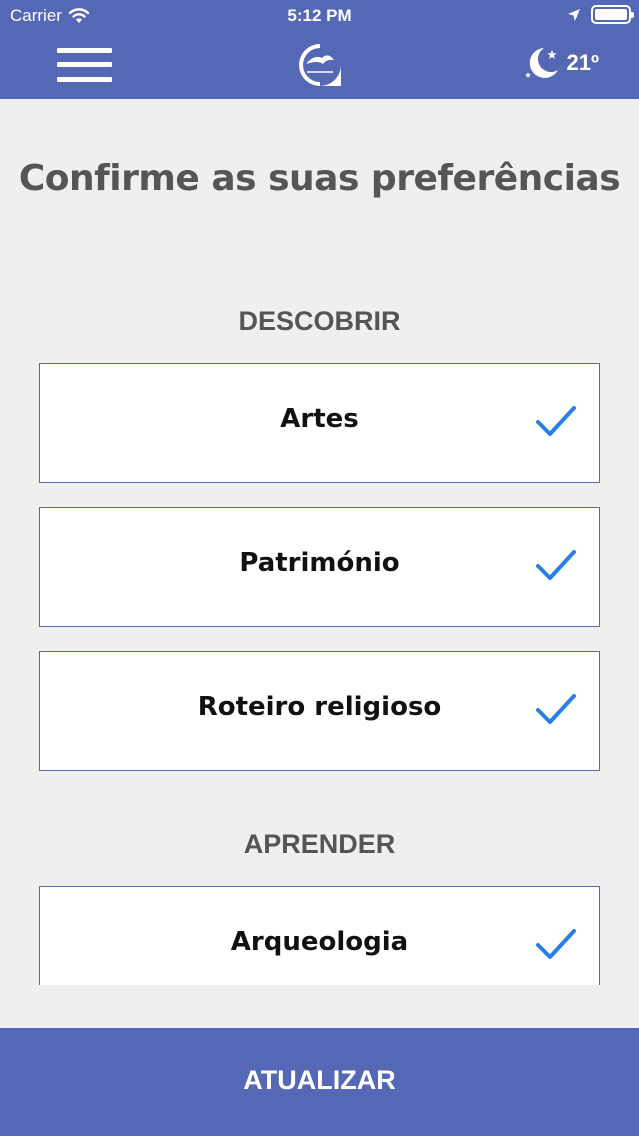 This screenshot has height=1136, width=639. I want to click on option-label: Arqueologia, so click(319, 942).